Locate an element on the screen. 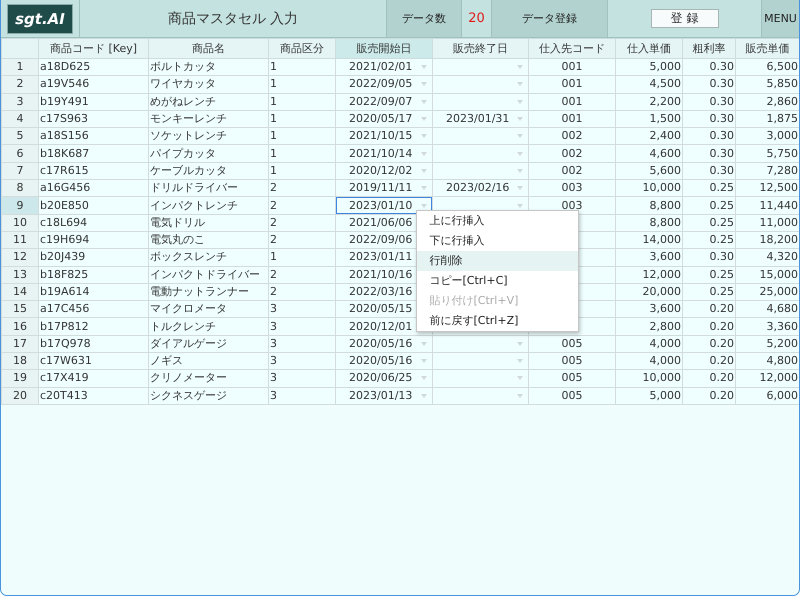  row-header: 13 is located at coordinates (20, 275).